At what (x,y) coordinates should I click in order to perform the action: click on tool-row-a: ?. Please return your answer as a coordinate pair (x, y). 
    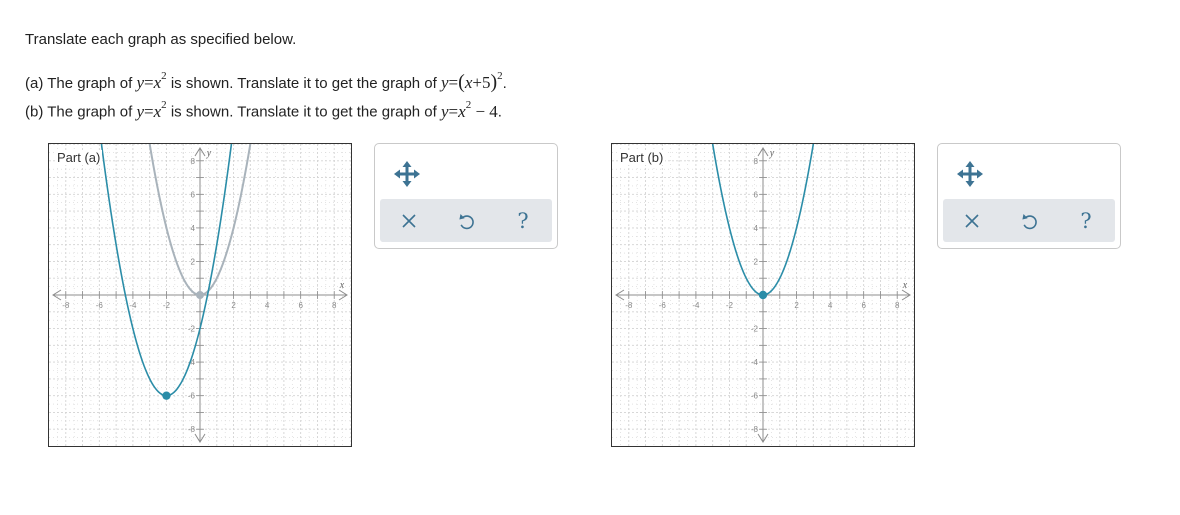
    Looking at the image, I should click on (466, 220).